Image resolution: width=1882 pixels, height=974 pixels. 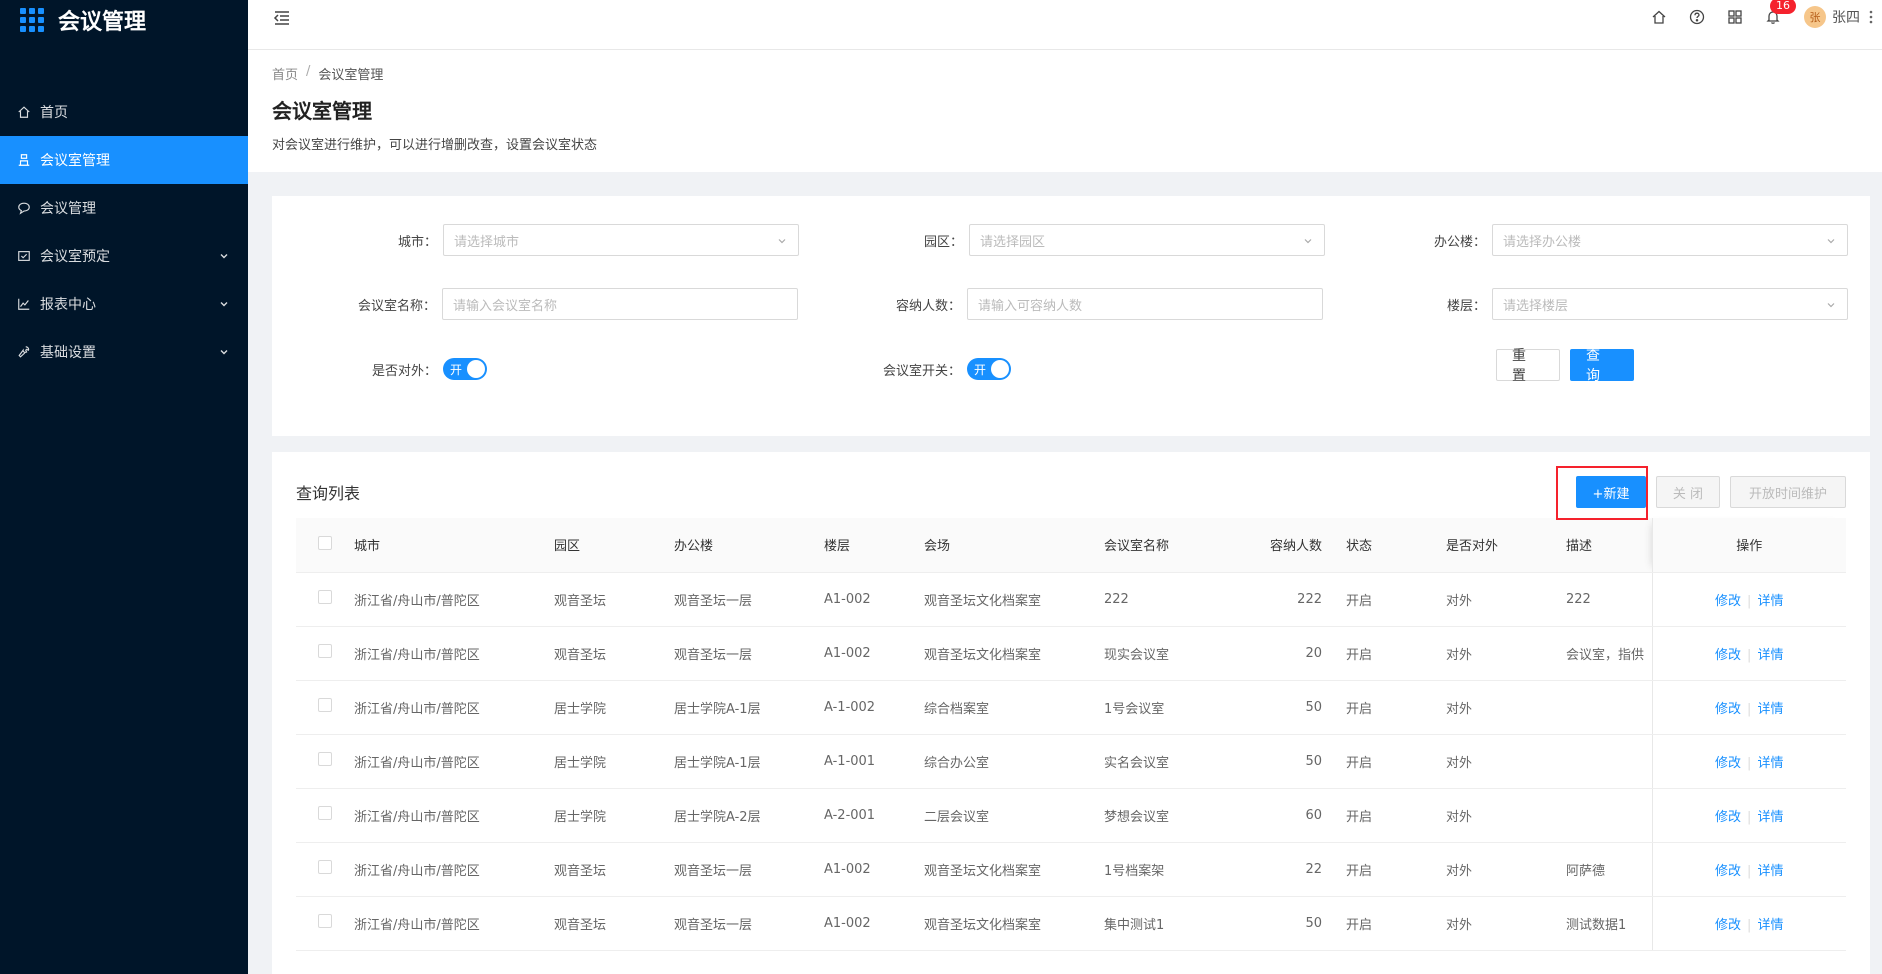 I want to click on sidebar-item-report-center: 报表中心, so click(x=124, y=304).